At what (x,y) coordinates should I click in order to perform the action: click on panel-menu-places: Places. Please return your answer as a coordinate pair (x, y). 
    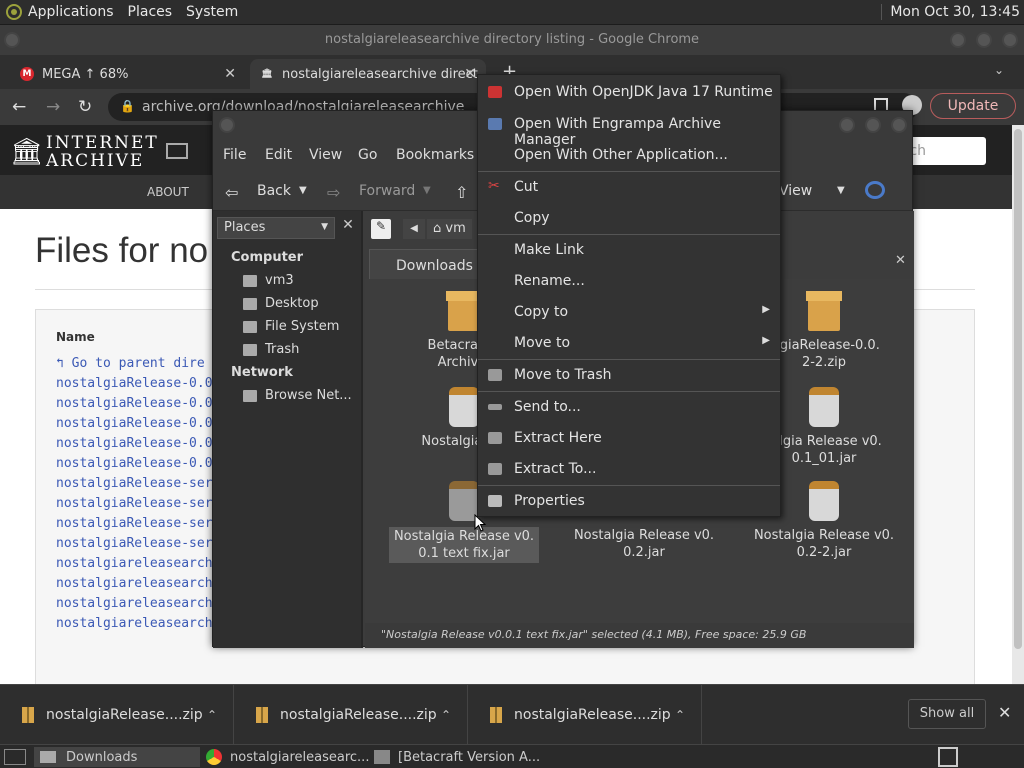
    Looking at the image, I should click on (150, 12).